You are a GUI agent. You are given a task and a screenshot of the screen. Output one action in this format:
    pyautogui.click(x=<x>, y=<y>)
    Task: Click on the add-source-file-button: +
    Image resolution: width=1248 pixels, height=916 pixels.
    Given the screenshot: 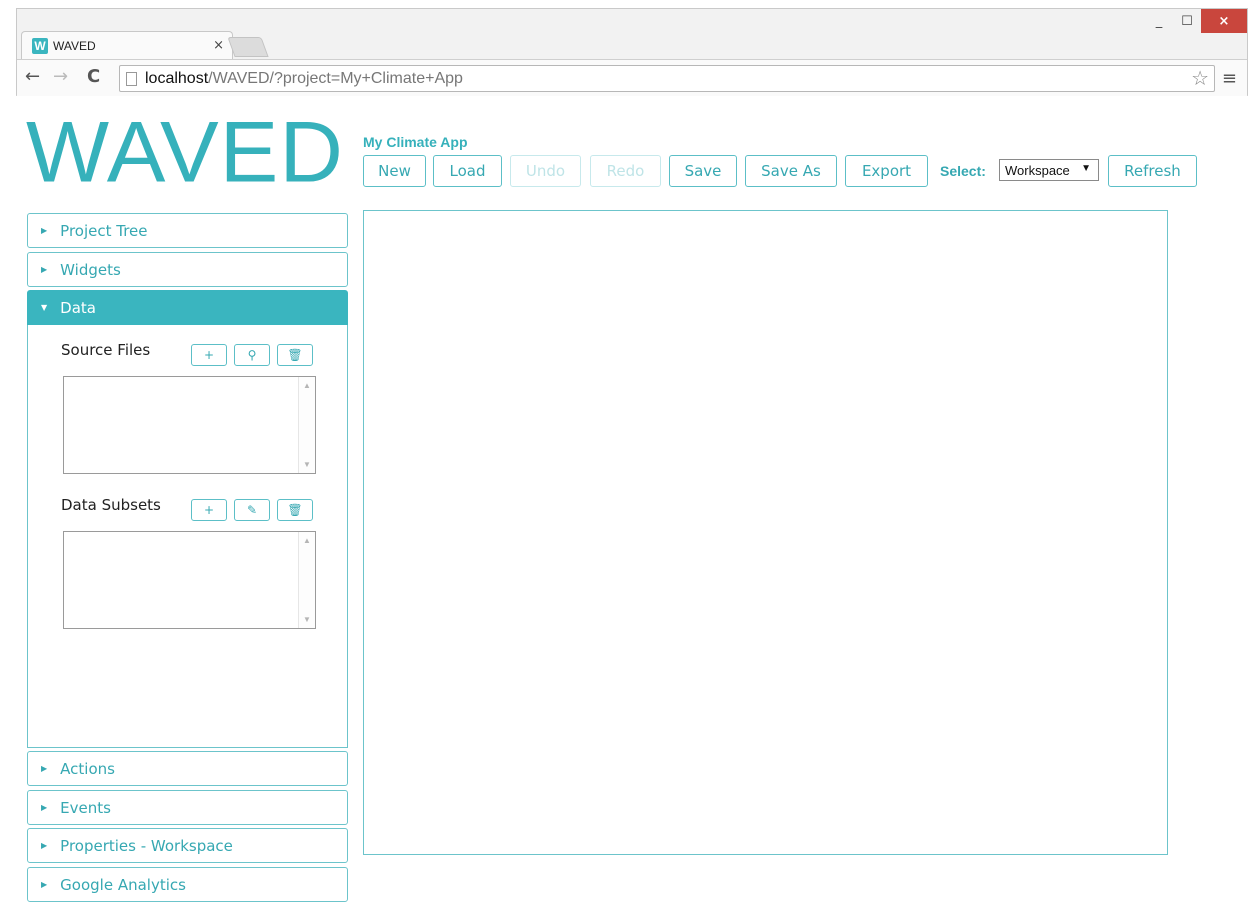 What is the action you would take?
    pyautogui.click(x=209, y=355)
    